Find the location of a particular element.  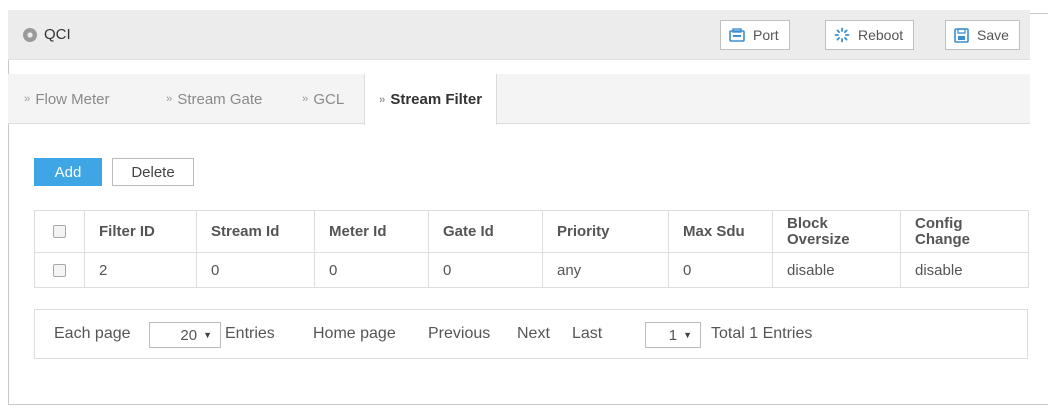

page-size-select: 20 ▼ is located at coordinates (185, 335).